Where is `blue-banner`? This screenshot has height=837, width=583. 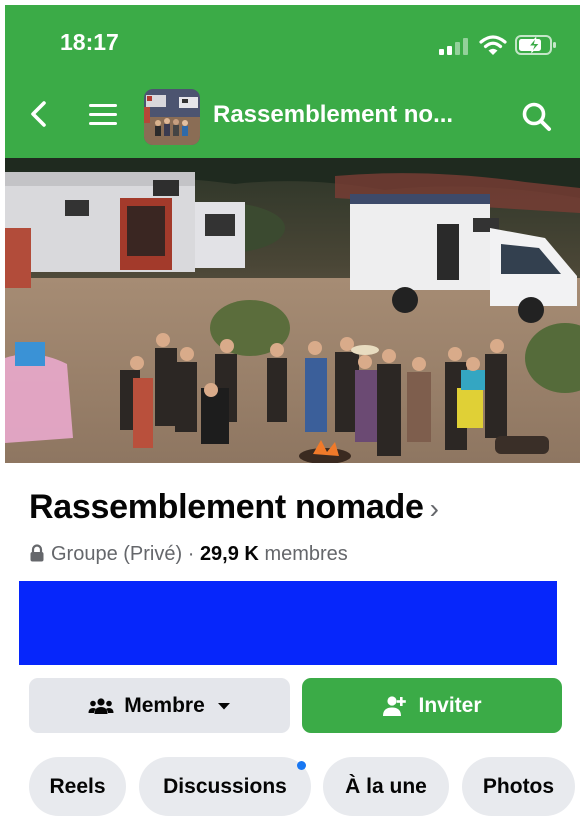 blue-banner is located at coordinates (288, 623).